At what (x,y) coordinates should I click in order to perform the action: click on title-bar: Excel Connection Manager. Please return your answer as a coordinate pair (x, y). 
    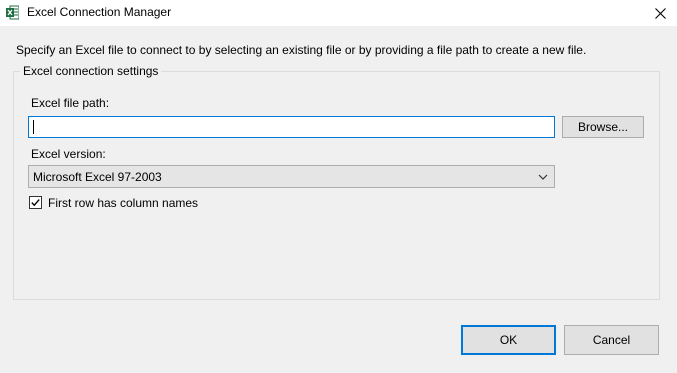
    Looking at the image, I should click on (338, 13).